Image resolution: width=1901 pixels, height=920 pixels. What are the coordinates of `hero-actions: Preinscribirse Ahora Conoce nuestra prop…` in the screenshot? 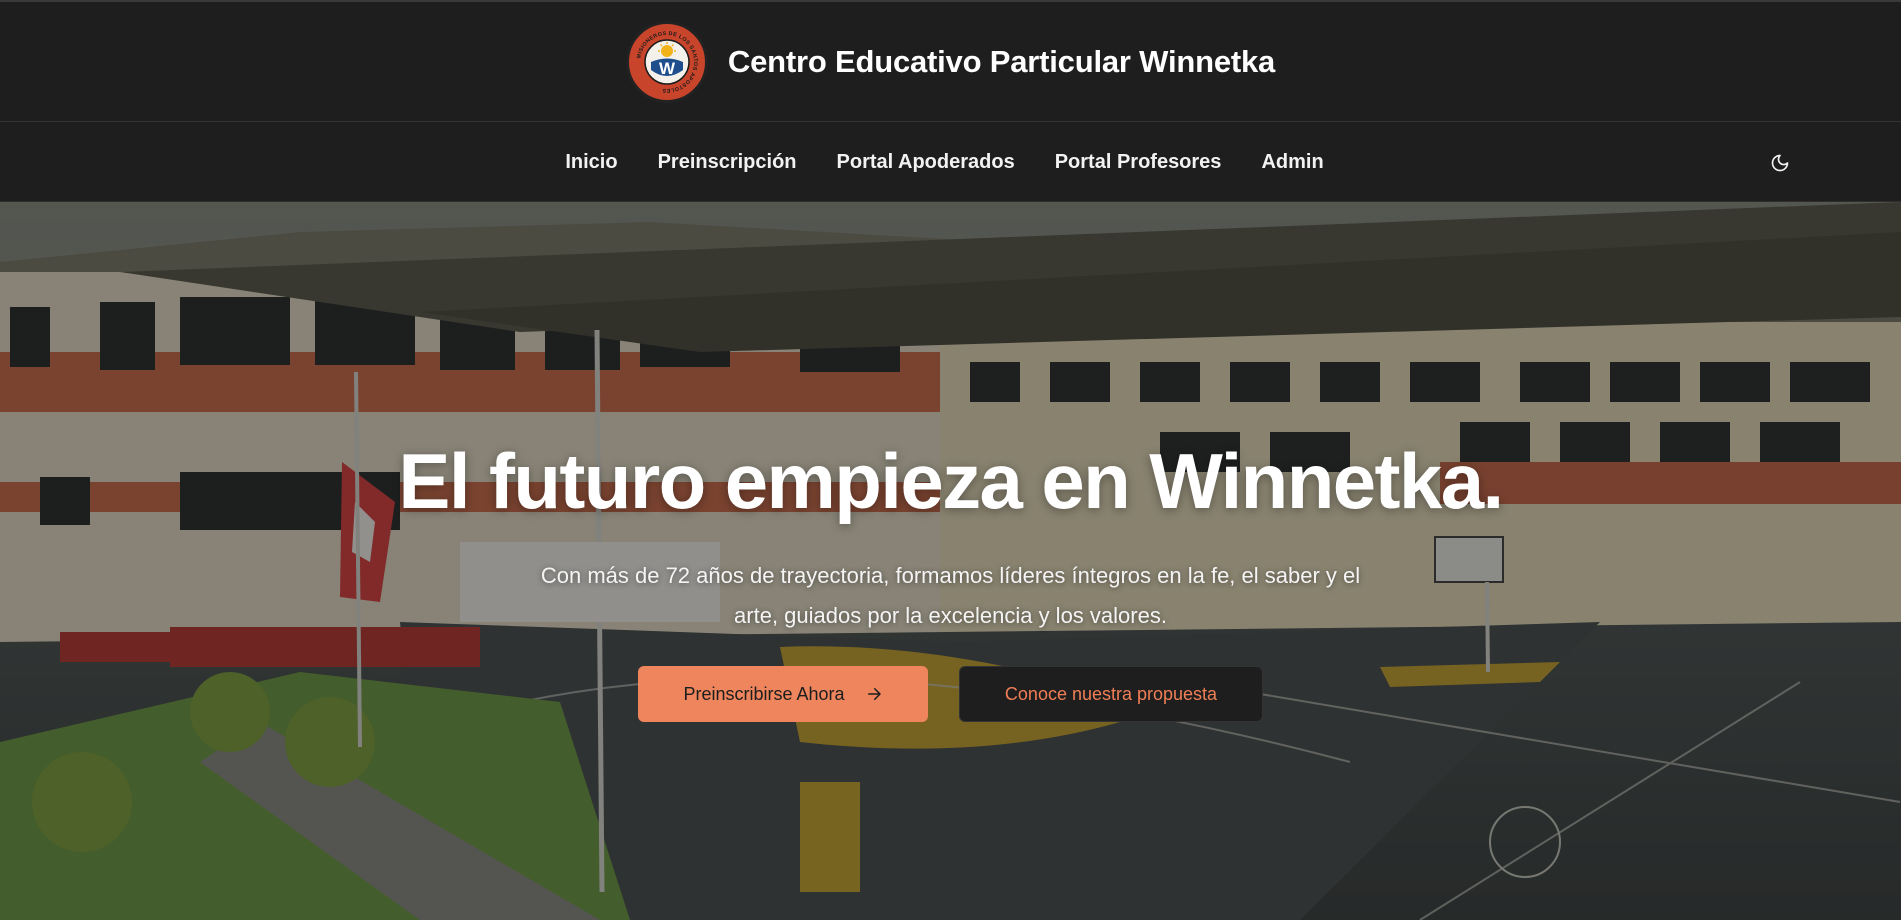 It's located at (950, 694).